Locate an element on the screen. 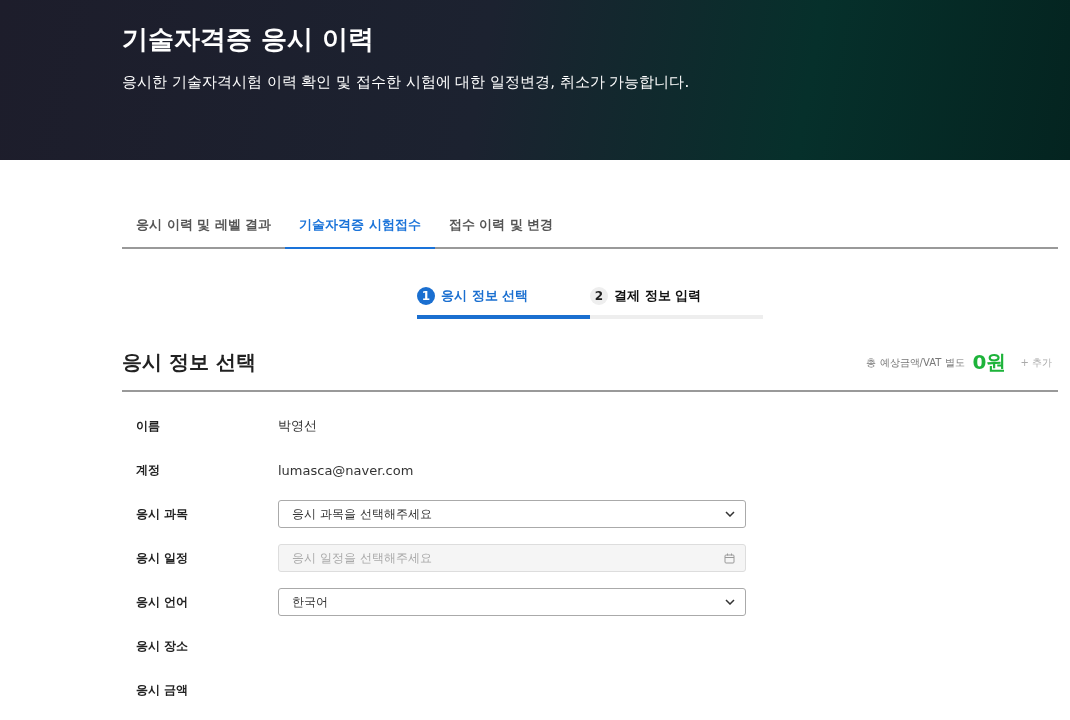  page-title: 기술자격증 응시 이력 is located at coordinates (249, 39).